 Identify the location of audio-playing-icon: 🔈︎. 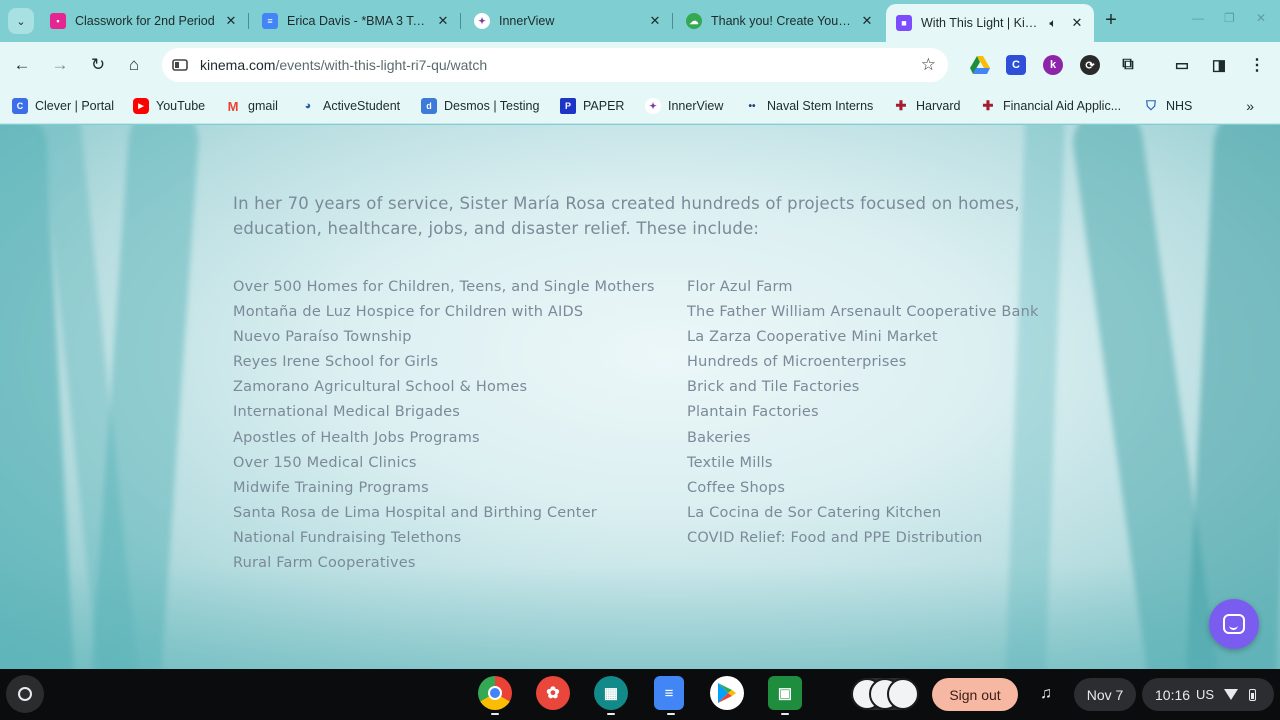
(1053, 23).